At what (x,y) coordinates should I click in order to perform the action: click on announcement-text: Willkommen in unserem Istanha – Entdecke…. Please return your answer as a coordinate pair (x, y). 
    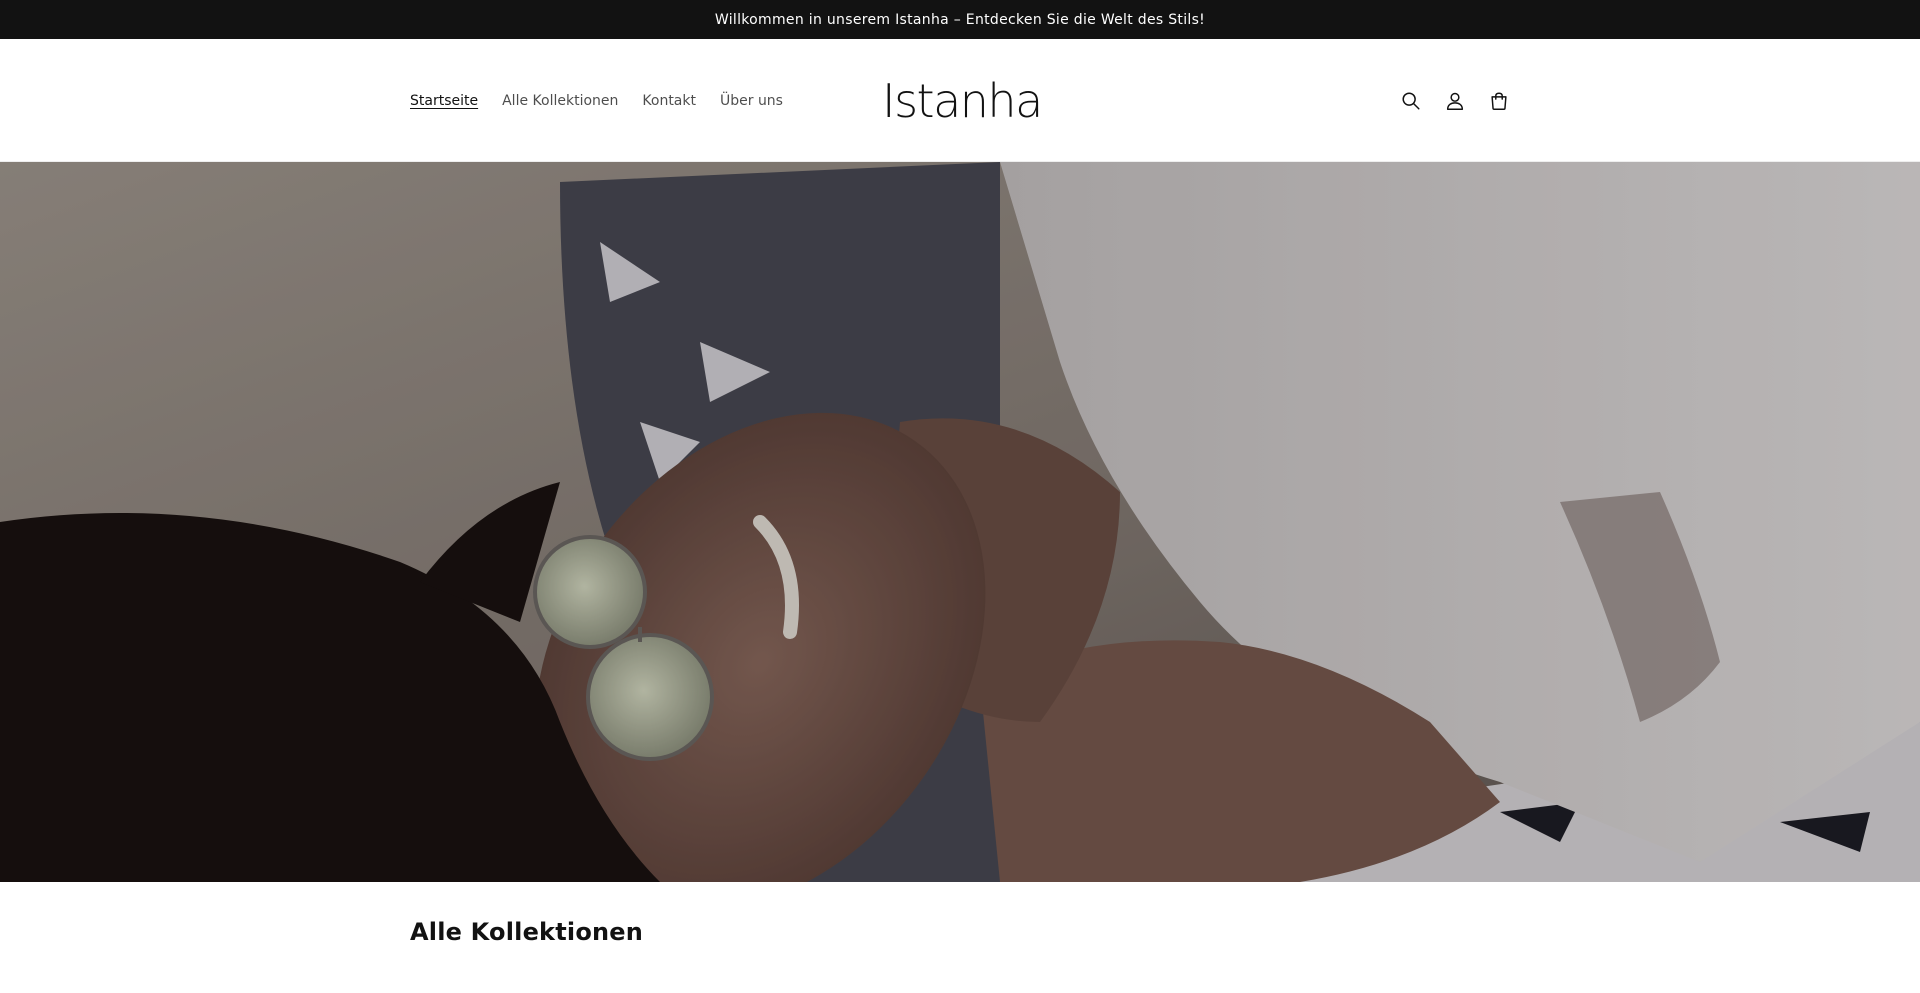
    Looking at the image, I should click on (960, 19).